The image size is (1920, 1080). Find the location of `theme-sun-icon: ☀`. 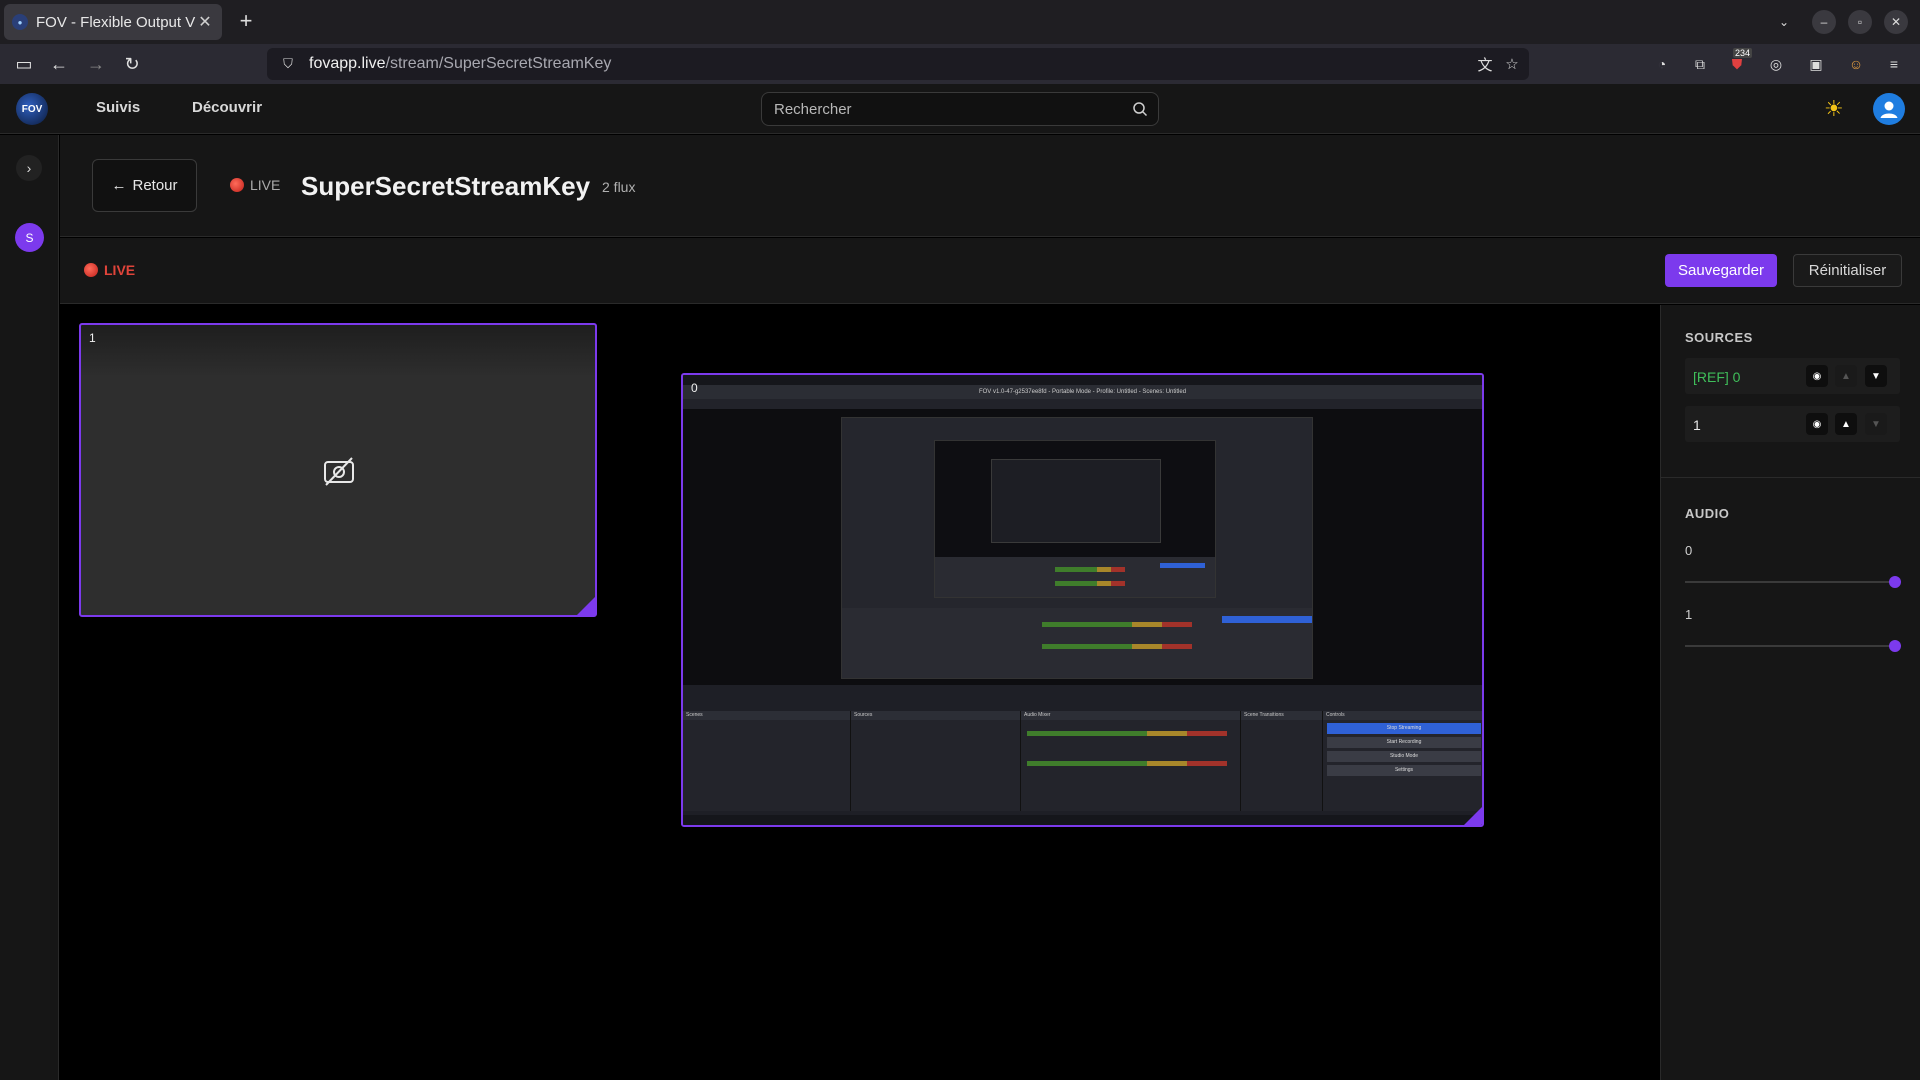

theme-sun-icon: ☀ is located at coordinates (1834, 109).